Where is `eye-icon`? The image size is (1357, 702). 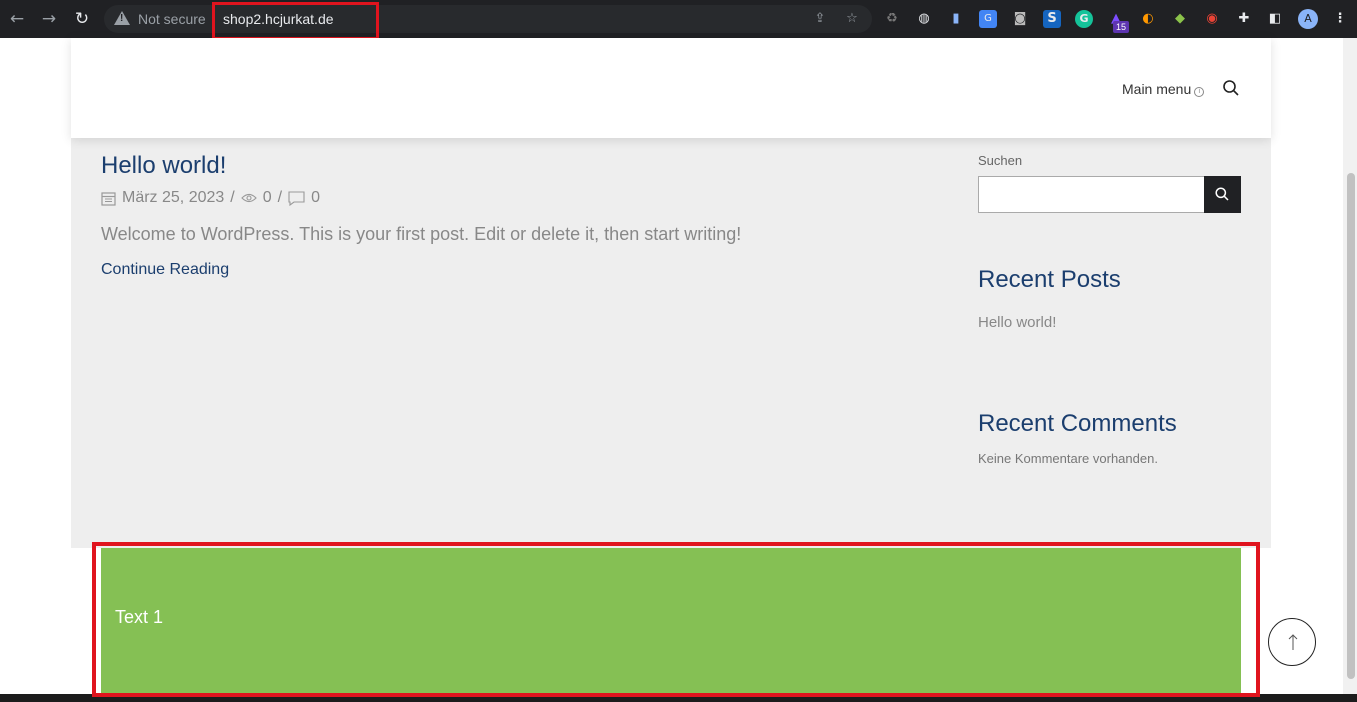
eye-icon is located at coordinates (248, 198).